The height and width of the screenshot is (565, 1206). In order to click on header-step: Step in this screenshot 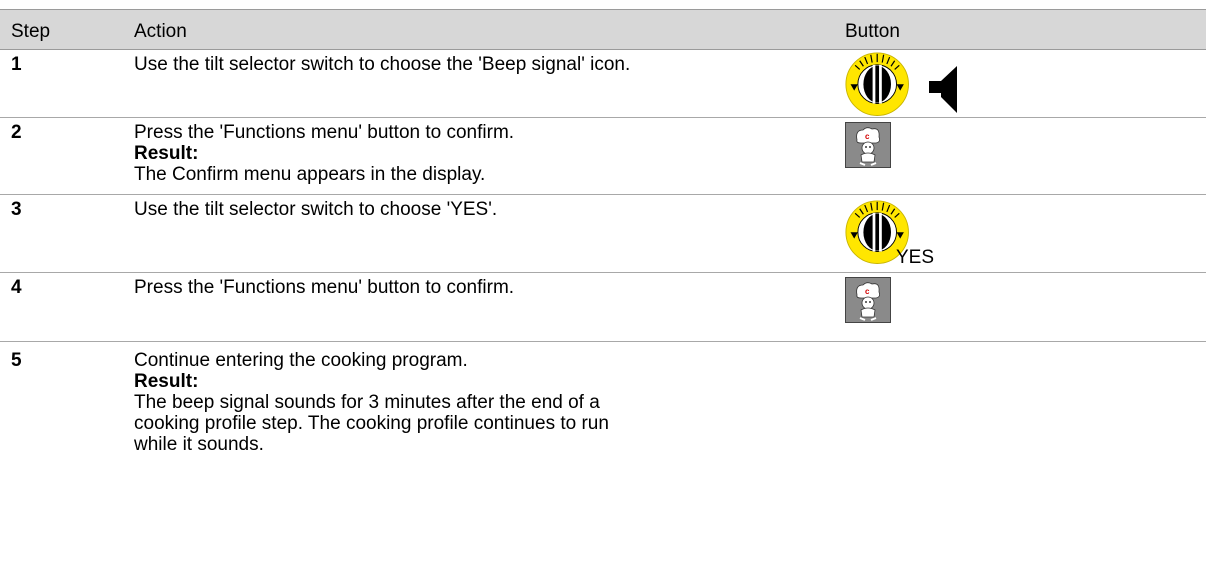, I will do `click(31, 31)`.